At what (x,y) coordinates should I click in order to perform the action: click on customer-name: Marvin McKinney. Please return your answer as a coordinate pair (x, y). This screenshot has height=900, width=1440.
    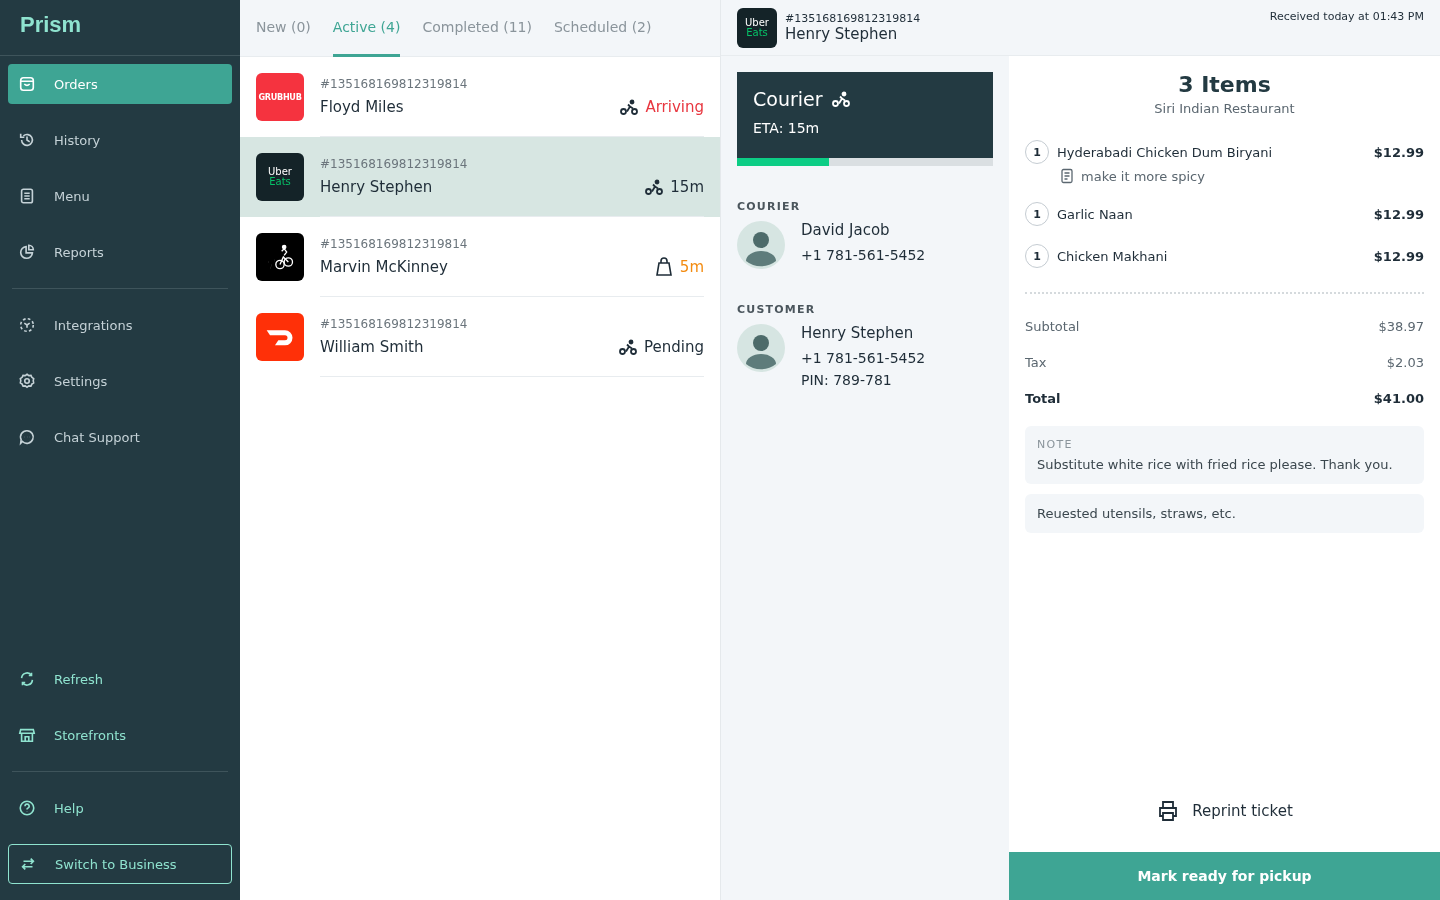
    Looking at the image, I should click on (384, 266).